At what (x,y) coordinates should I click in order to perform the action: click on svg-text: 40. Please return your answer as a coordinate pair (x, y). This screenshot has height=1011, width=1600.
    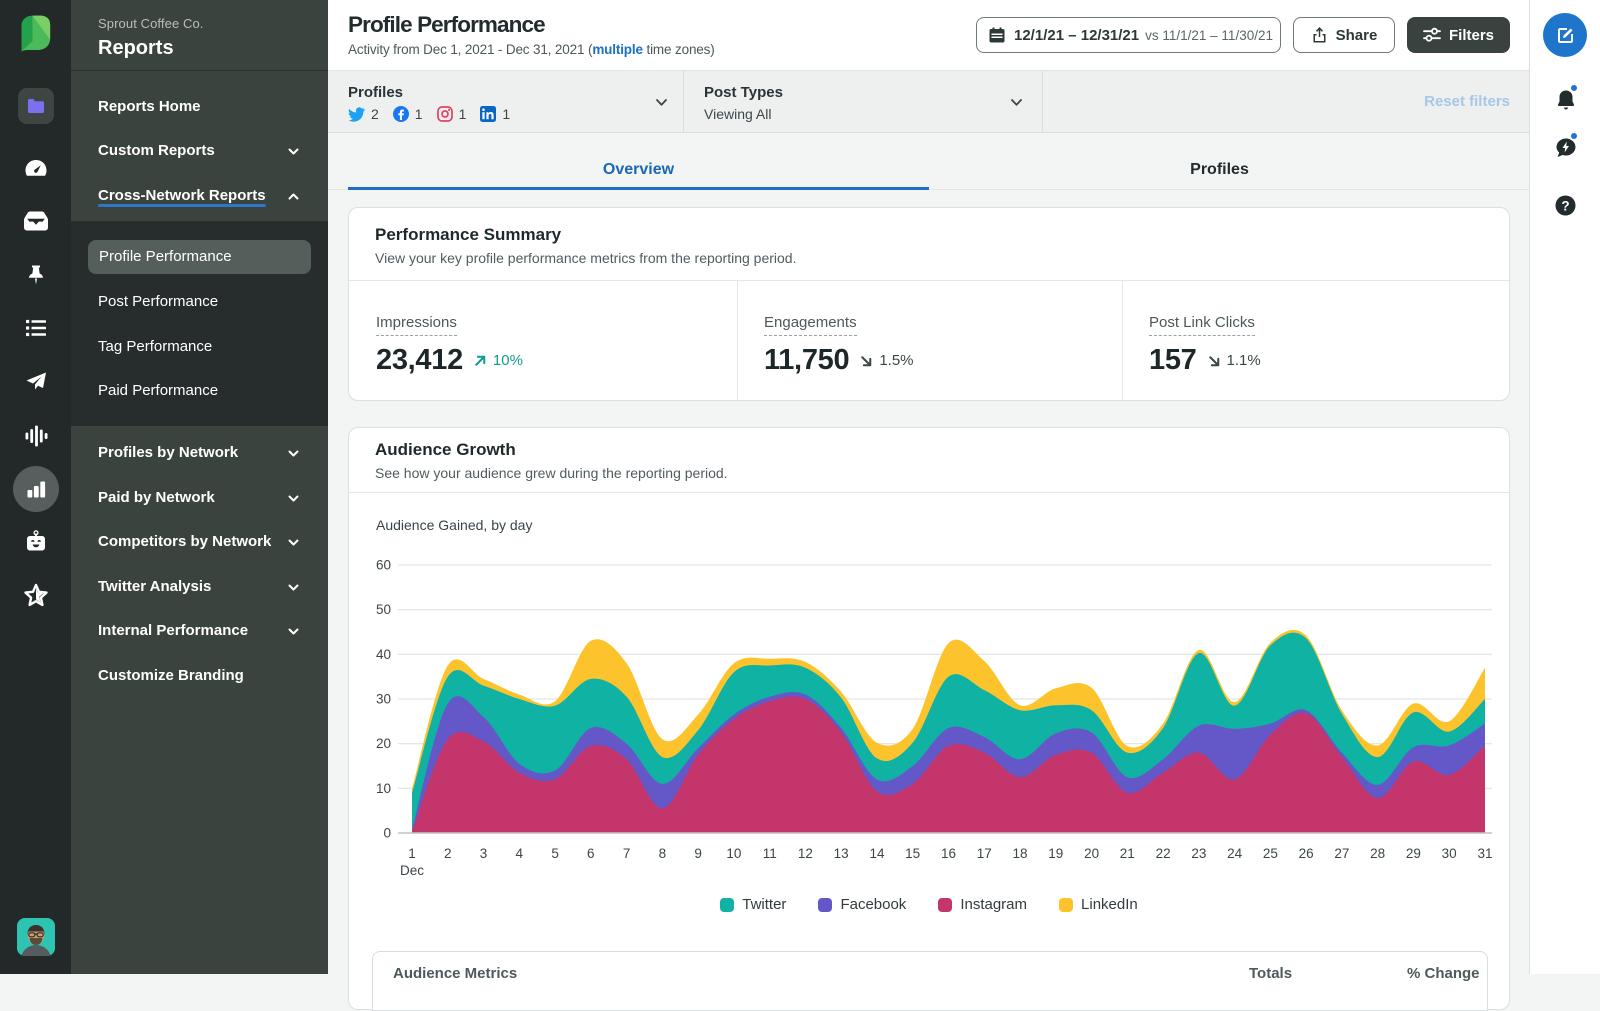
    Looking at the image, I should click on (383, 654).